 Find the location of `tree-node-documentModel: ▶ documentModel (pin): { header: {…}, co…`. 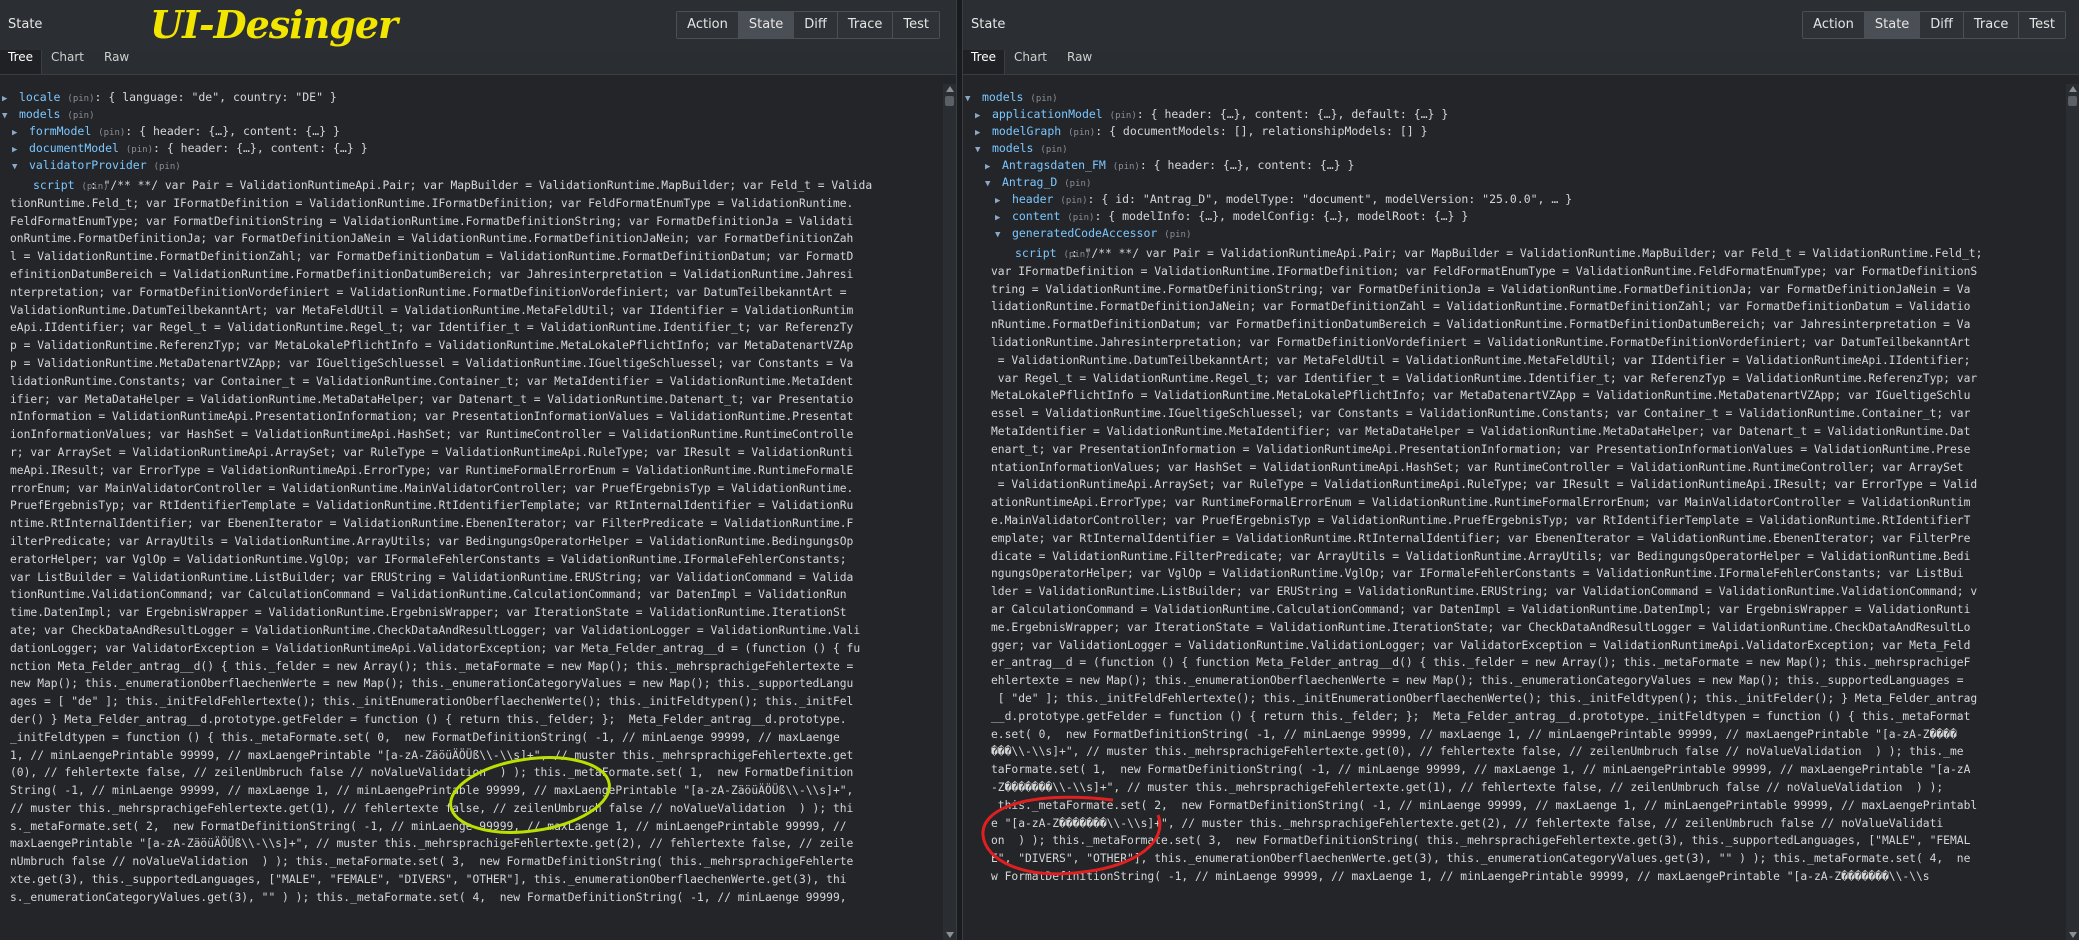

tree-node-documentModel: ▶ documentModel (pin): { header: {…}, co… is located at coordinates (190, 148).